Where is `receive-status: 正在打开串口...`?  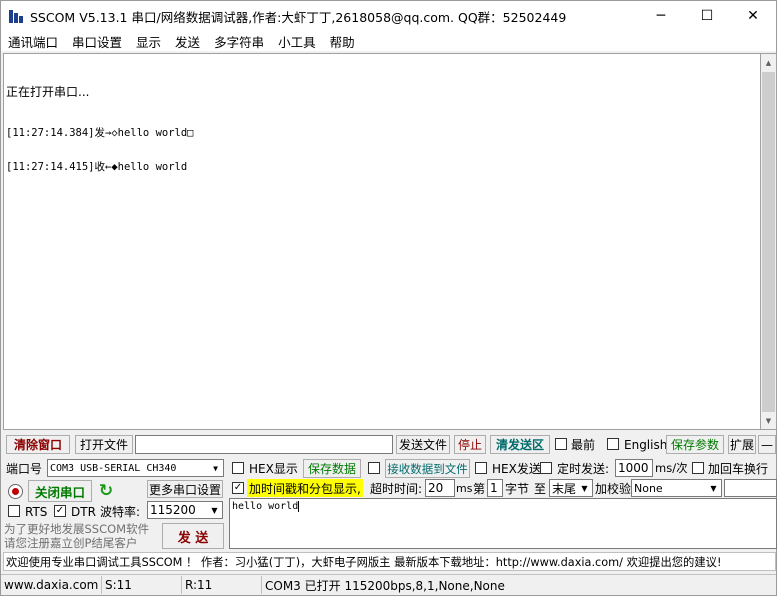 receive-status: 正在打开串口... is located at coordinates (48, 92).